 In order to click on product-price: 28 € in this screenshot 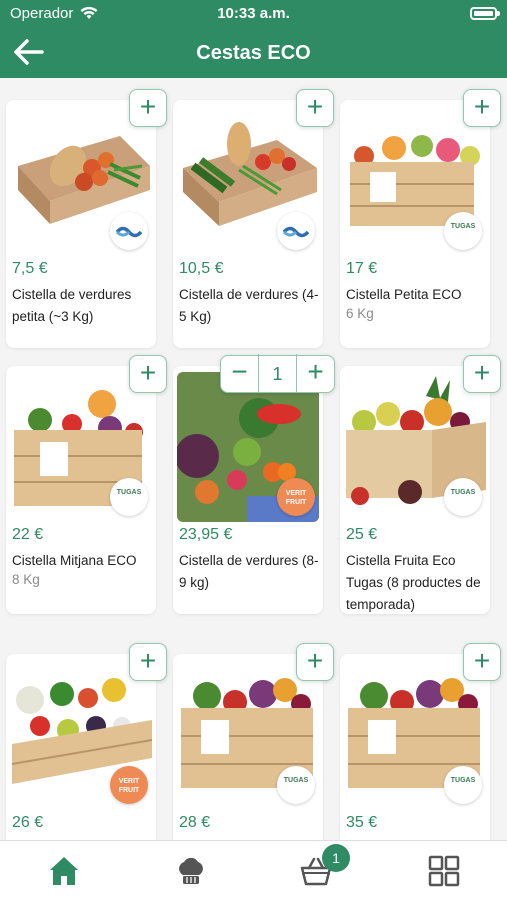, I will do `click(195, 822)`.